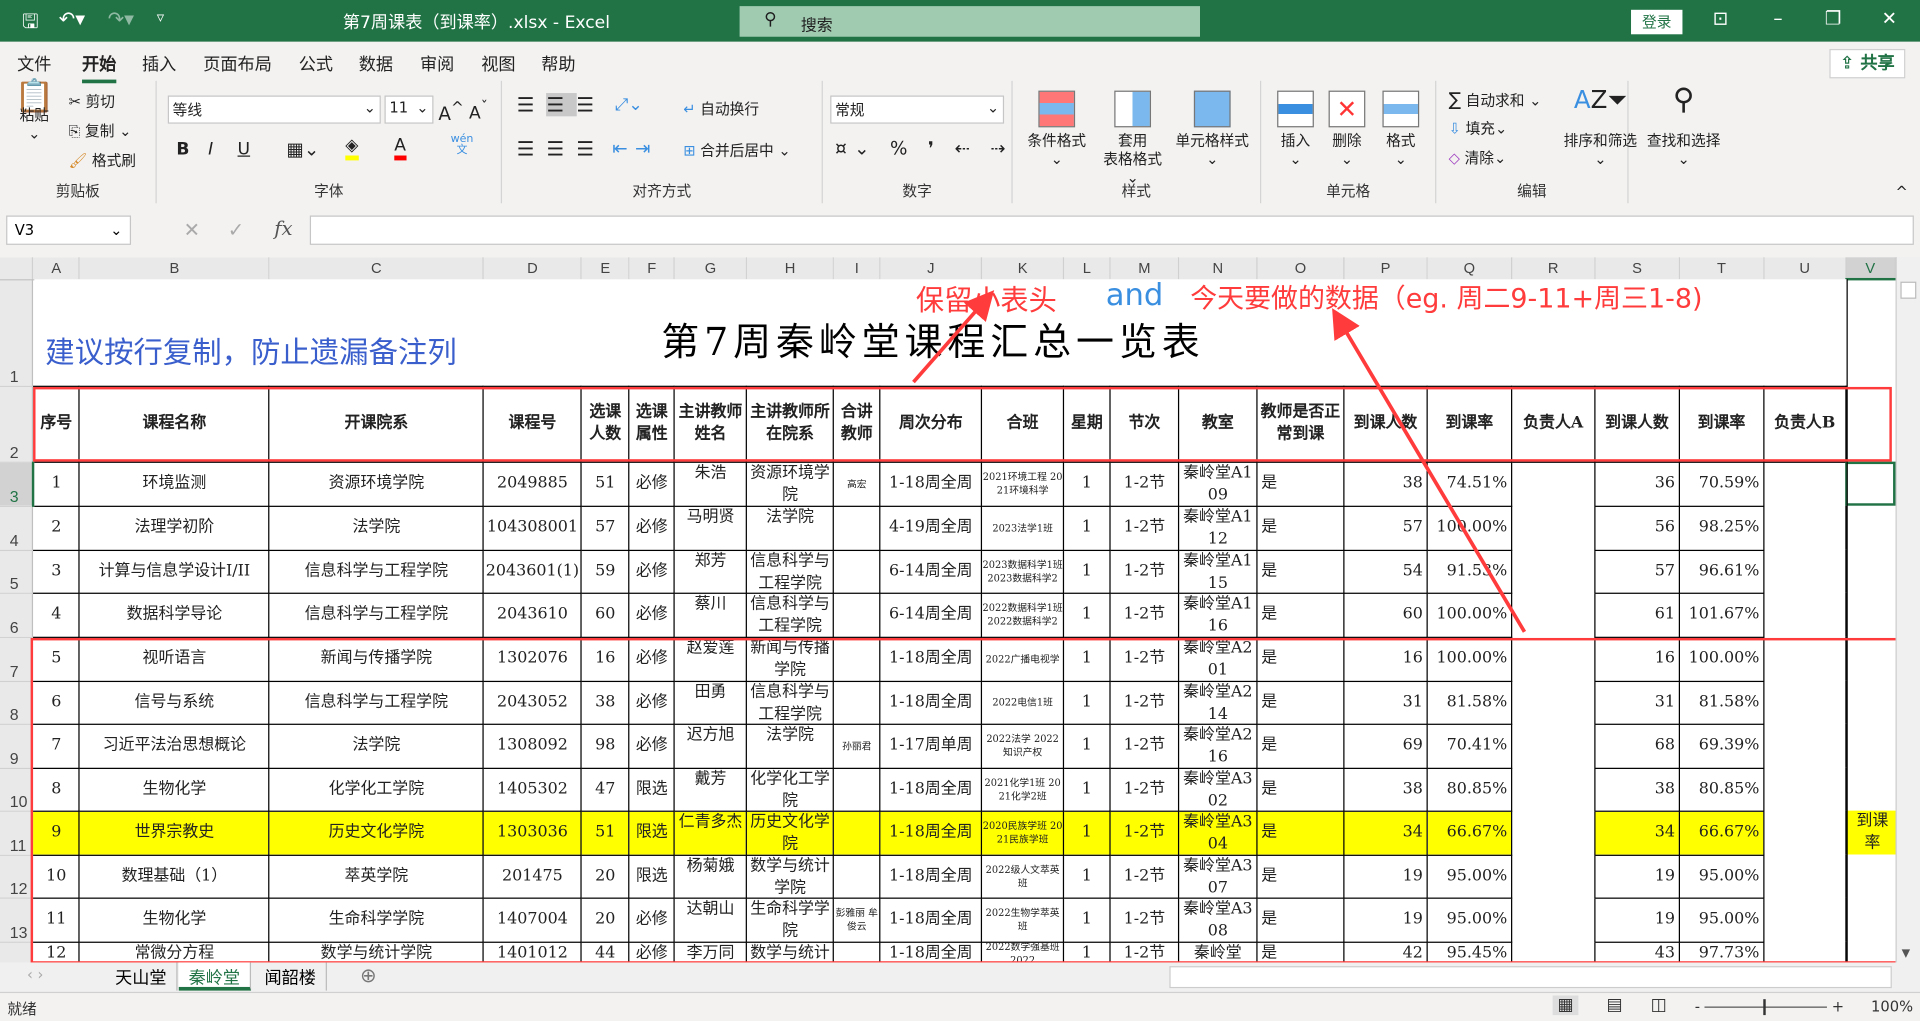  I want to click on conditional-label: 条件格式, so click(1057, 141).